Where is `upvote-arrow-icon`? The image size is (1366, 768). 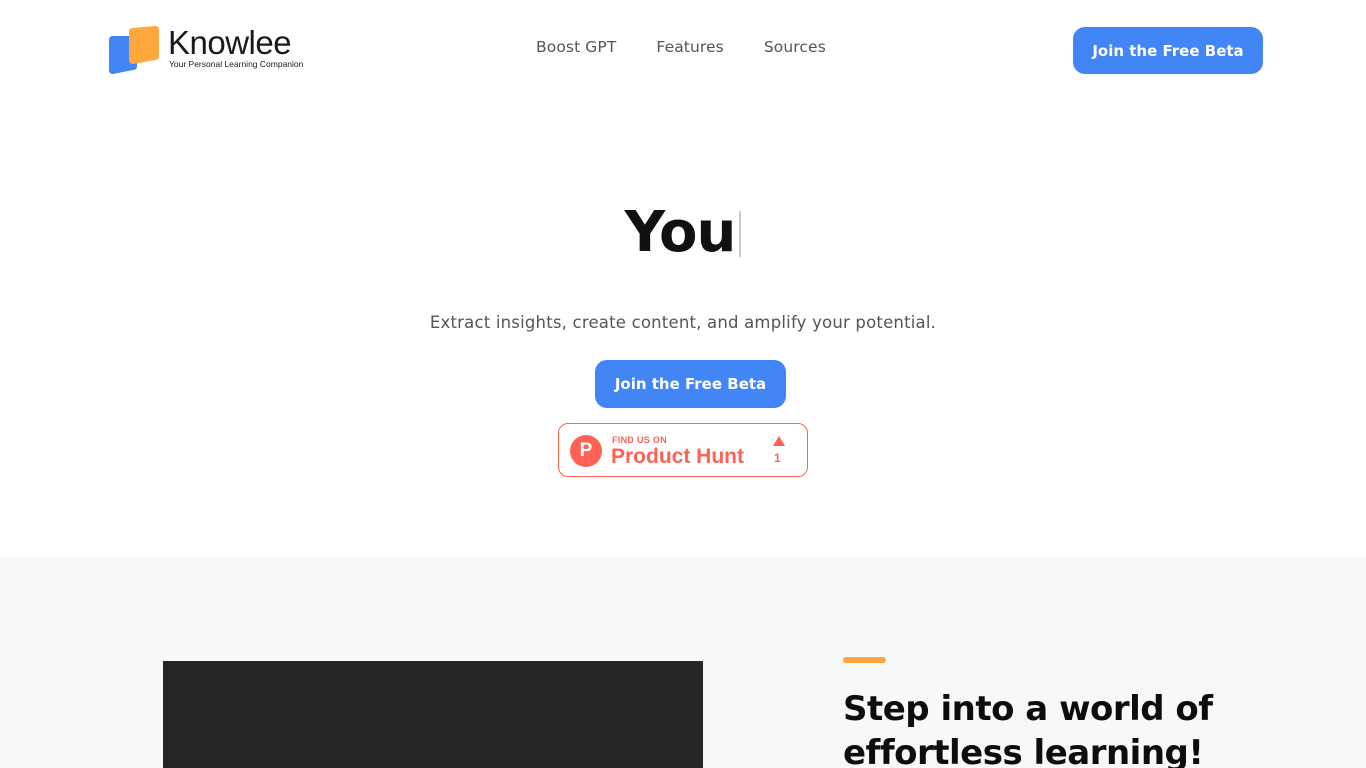
upvote-arrow-icon is located at coordinates (779, 441).